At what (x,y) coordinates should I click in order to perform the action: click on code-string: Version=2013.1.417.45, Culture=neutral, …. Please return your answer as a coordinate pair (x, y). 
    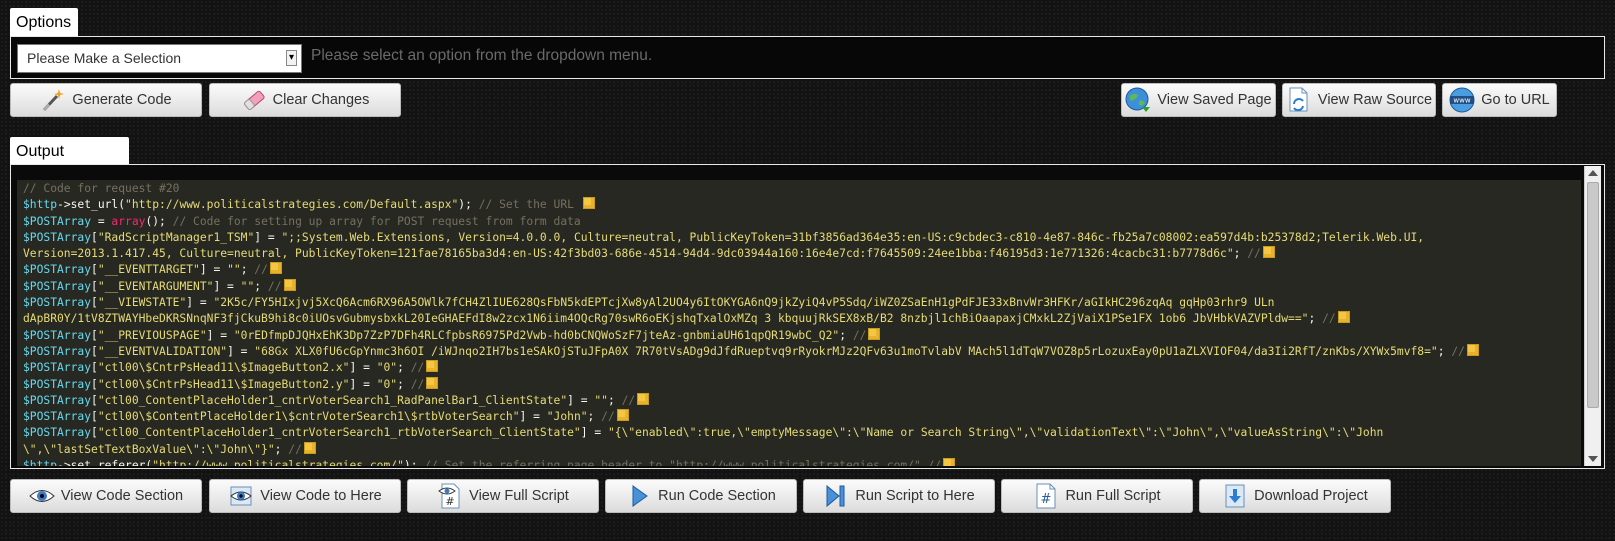
    Looking at the image, I should click on (628, 254).